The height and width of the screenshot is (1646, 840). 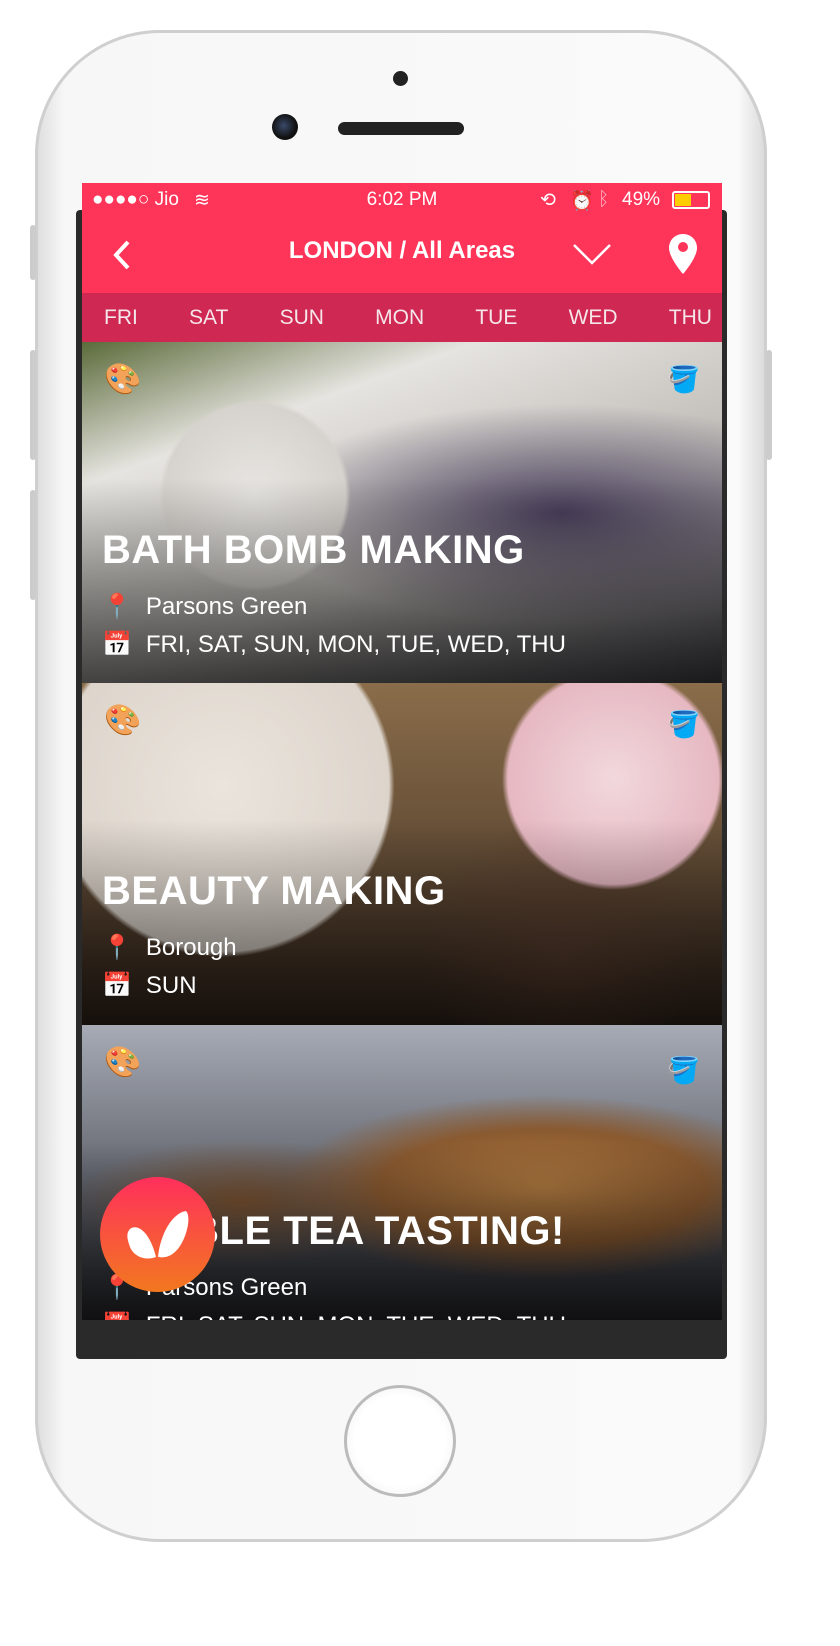 I want to click on location-text: Parsons Green, so click(x=226, y=606).